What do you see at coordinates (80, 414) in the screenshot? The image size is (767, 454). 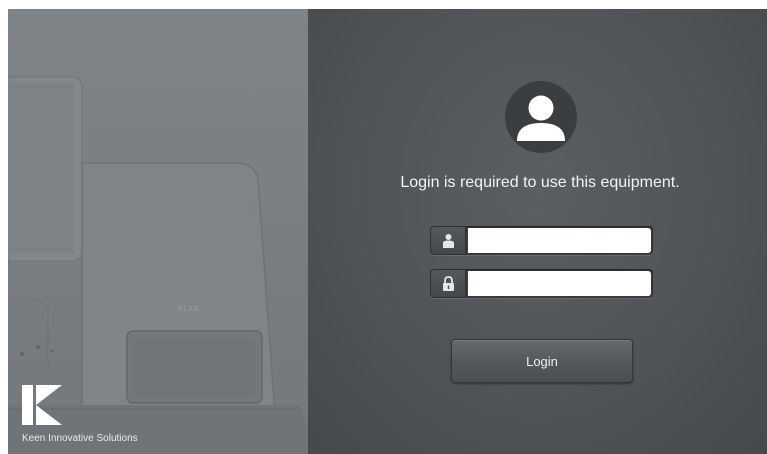 I see `brand: Keen Innovative Solutions` at bounding box center [80, 414].